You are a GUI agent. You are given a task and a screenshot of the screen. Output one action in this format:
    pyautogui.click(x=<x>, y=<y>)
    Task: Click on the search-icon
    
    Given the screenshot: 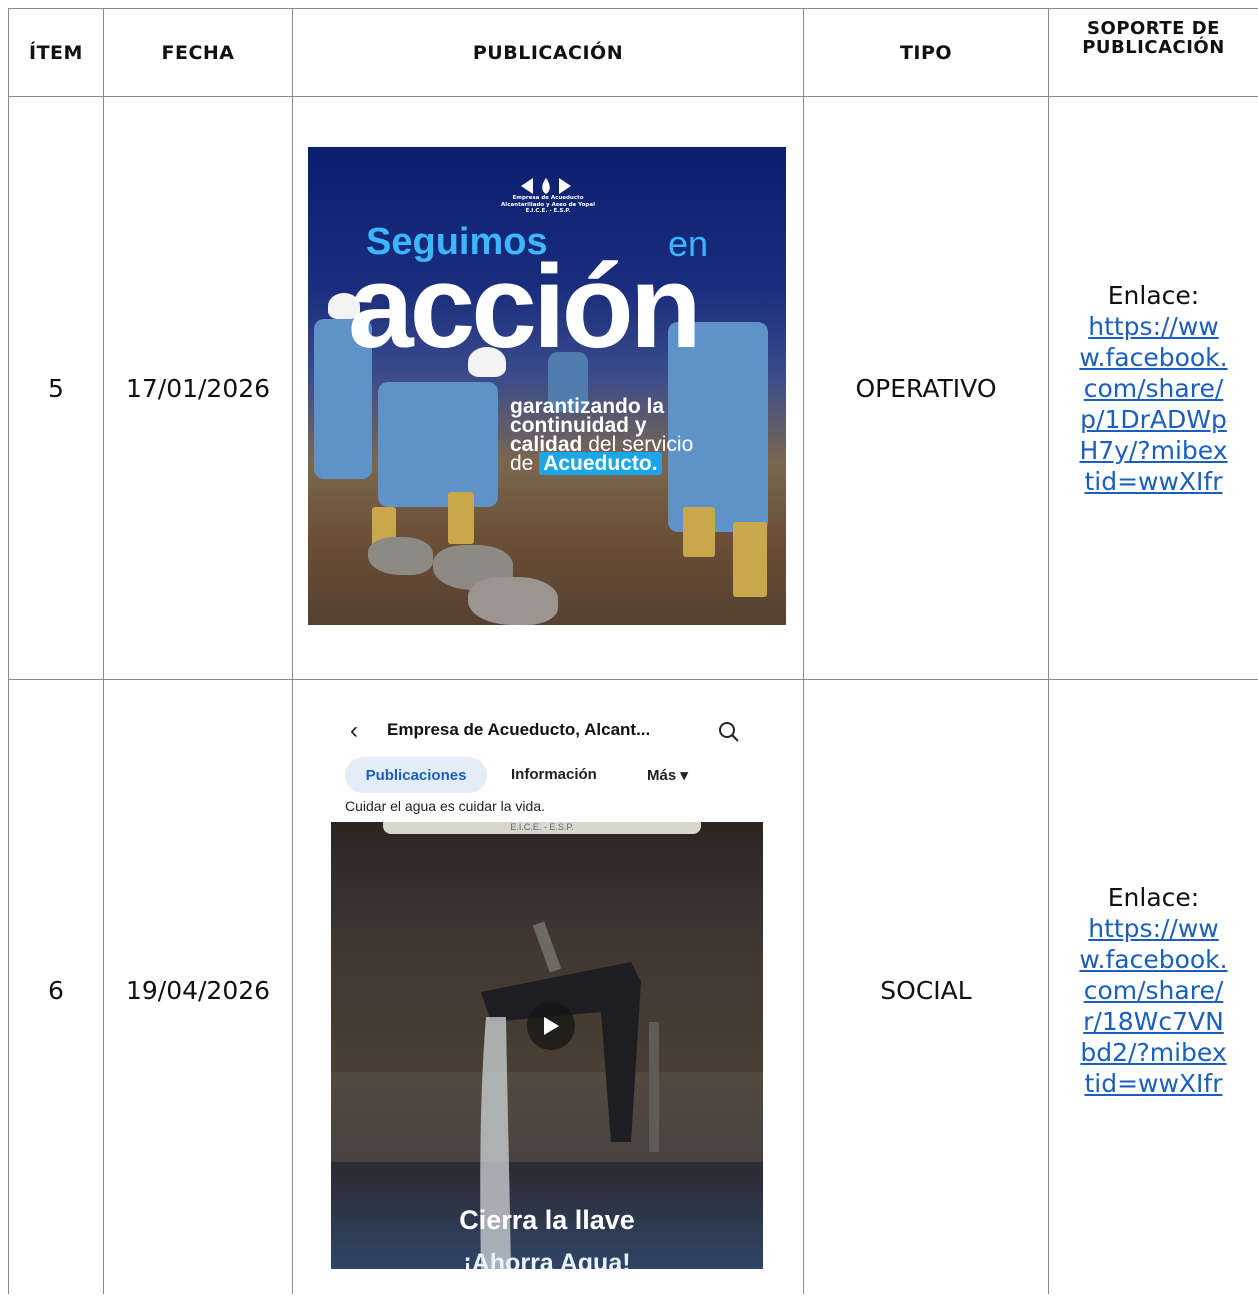 What is the action you would take?
    pyautogui.click(x=729, y=732)
    